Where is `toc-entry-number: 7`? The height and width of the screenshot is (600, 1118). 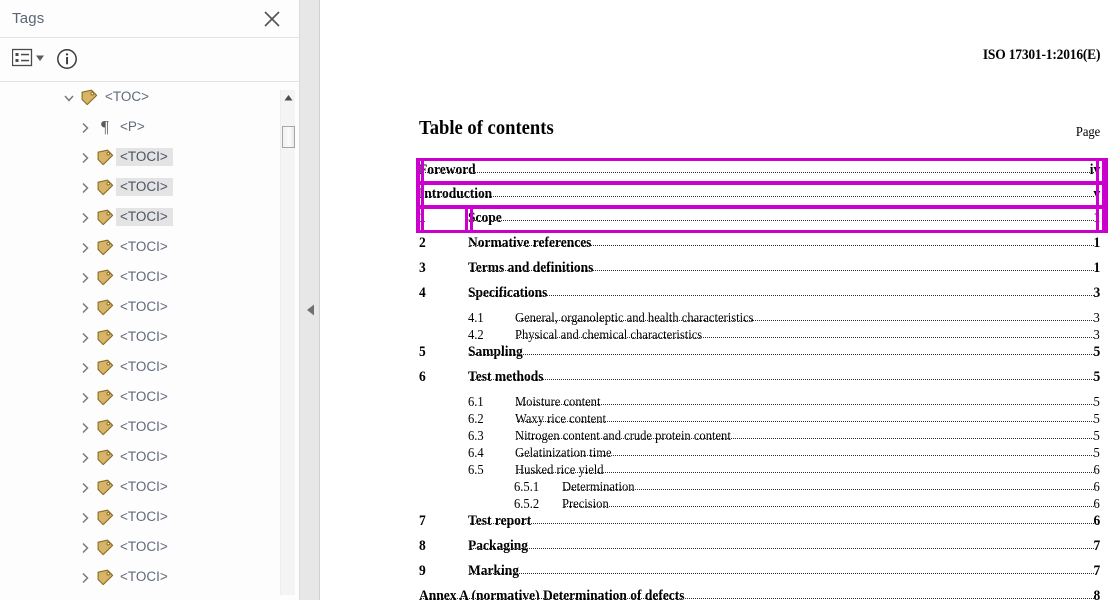
toc-entry-number: 7 is located at coordinates (422, 521).